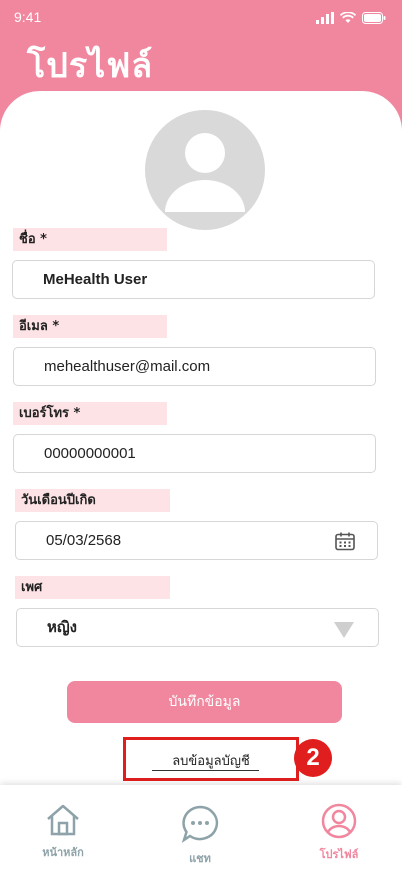 The height and width of the screenshot is (874, 402). What do you see at coordinates (28, 17) in the screenshot?
I see `status-time: 9:41` at bounding box center [28, 17].